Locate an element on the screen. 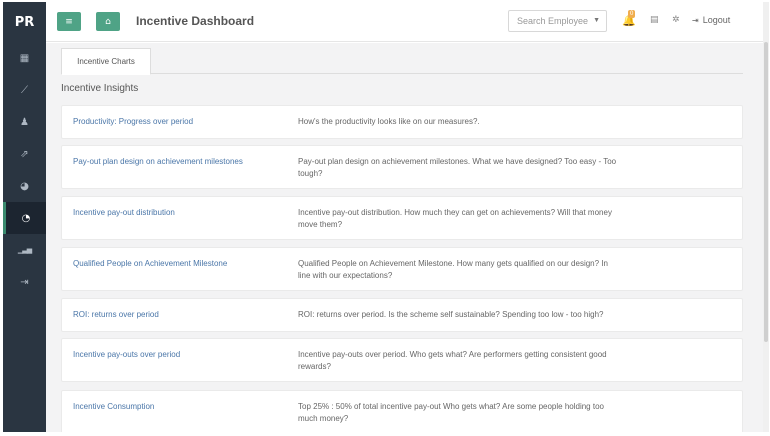 This screenshot has width=770, height=436. sitemap-icon: ♟ is located at coordinates (24, 122).